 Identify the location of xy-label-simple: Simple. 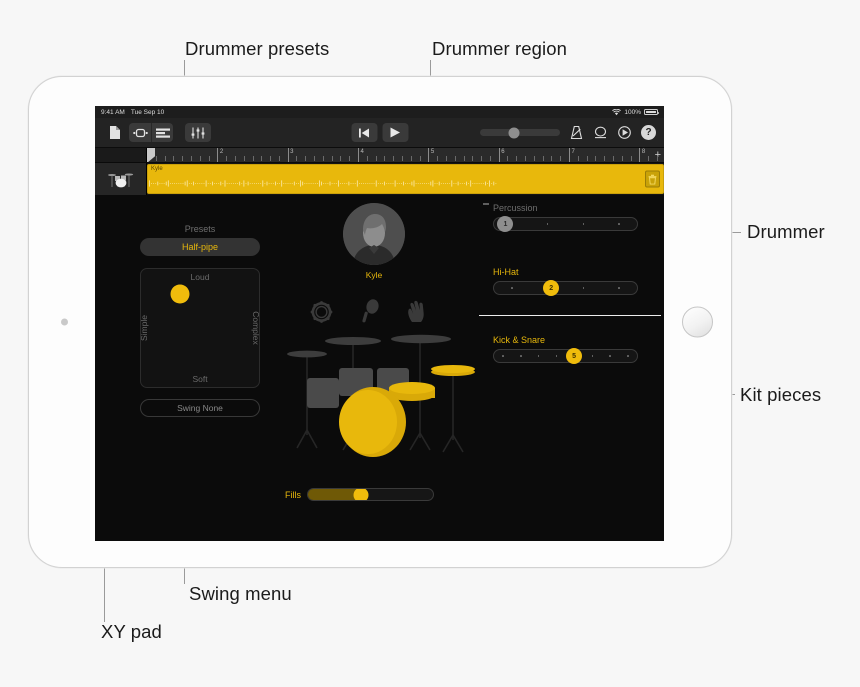
(144, 328).